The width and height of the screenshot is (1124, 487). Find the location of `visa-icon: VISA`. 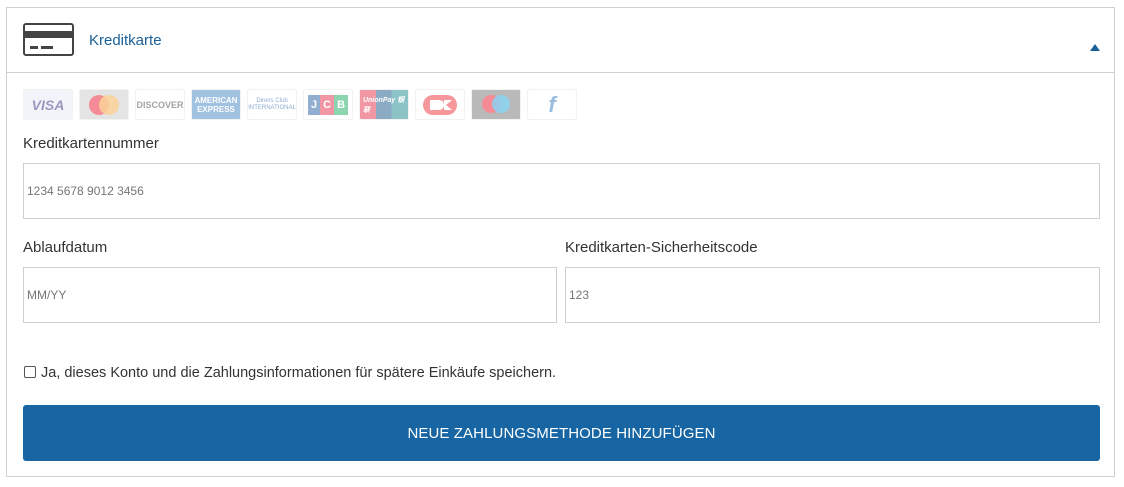

visa-icon: VISA is located at coordinates (48, 104).